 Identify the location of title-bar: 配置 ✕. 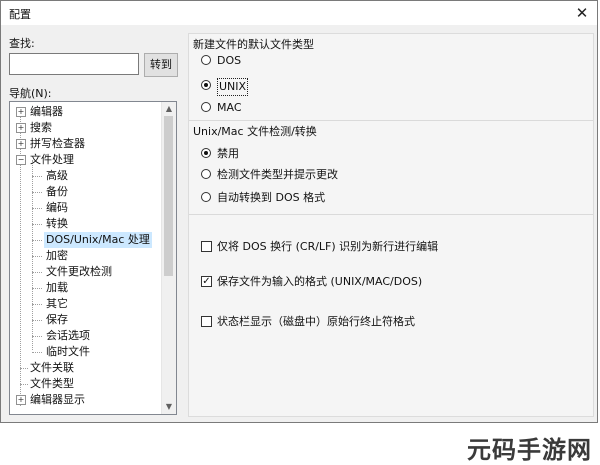
(299, 13).